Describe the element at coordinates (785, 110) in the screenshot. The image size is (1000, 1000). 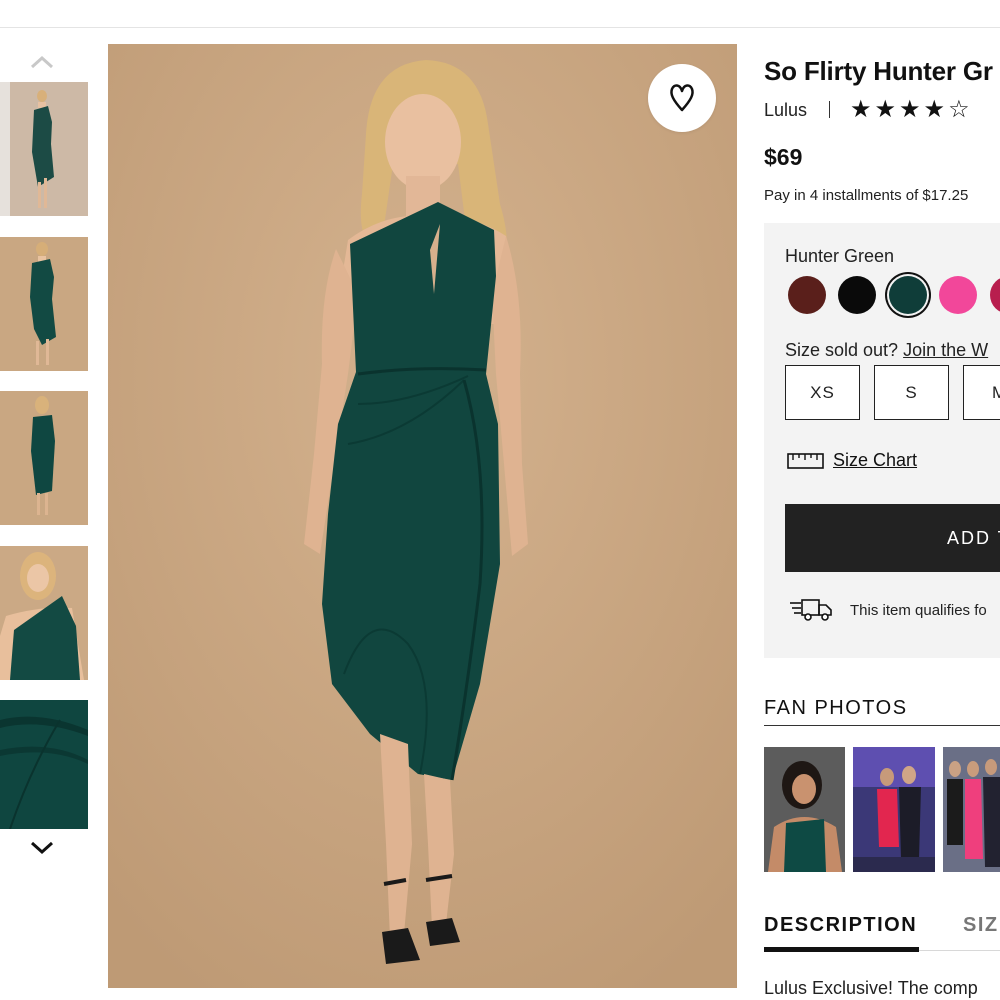
I see `brand-link: Lulus` at that location.